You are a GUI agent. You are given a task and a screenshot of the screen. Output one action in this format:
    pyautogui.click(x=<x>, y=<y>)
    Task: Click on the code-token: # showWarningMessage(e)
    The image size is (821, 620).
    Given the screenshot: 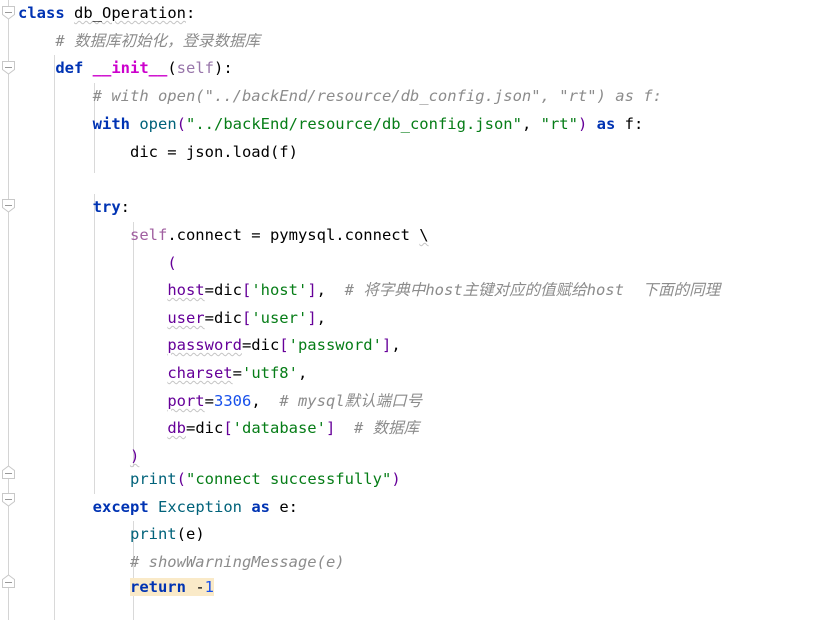 What is the action you would take?
    pyautogui.click(x=237, y=562)
    